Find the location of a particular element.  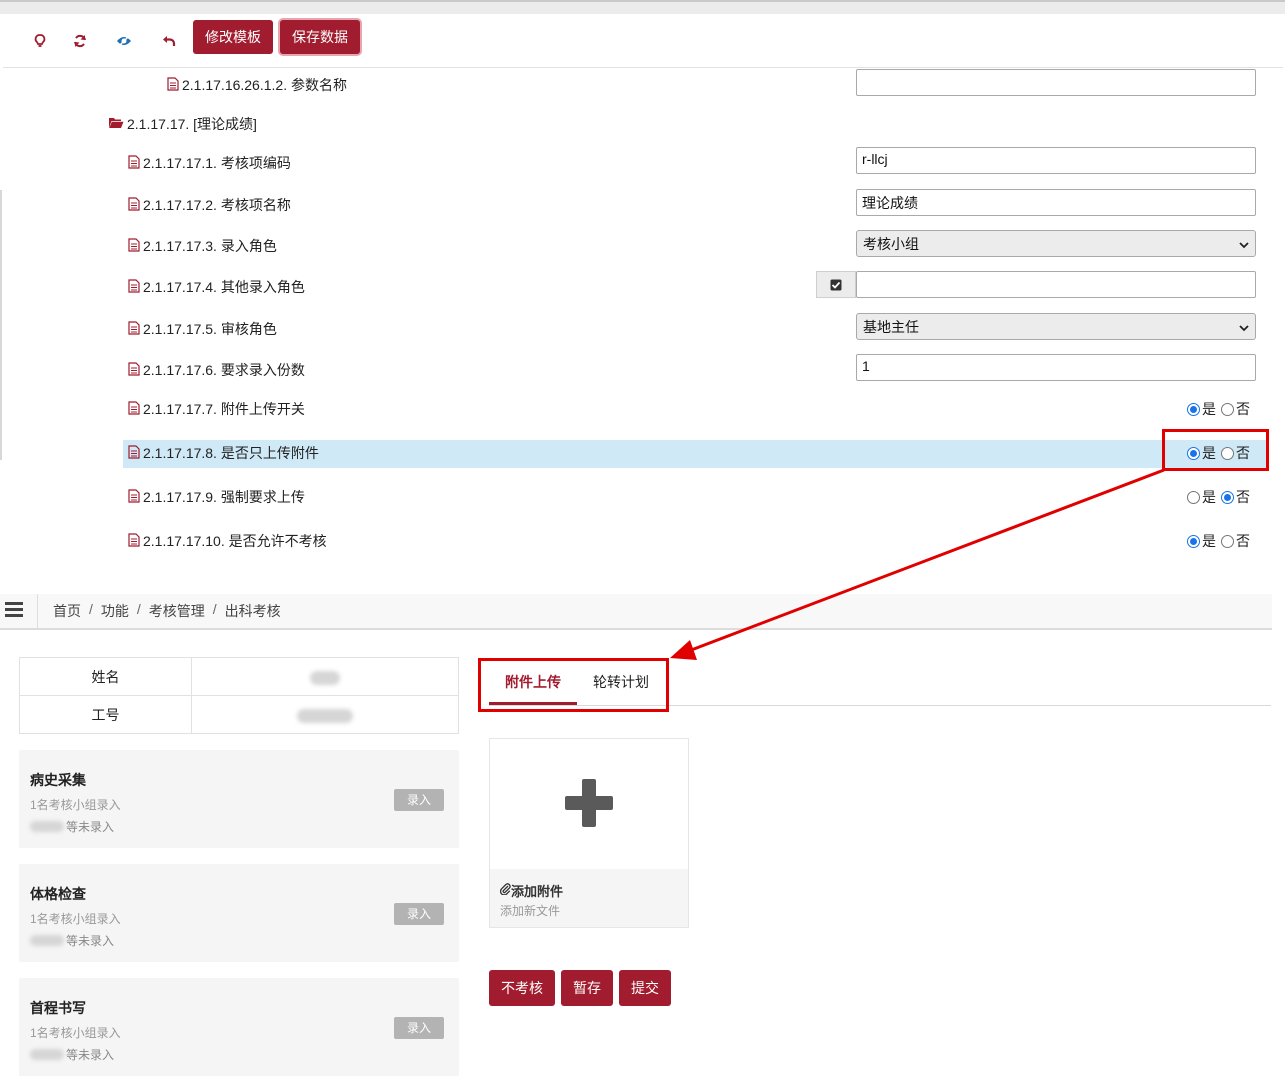

tree-label-text: 2.1.17.17.1. 考核项编码 is located at coordinates (217, 163).